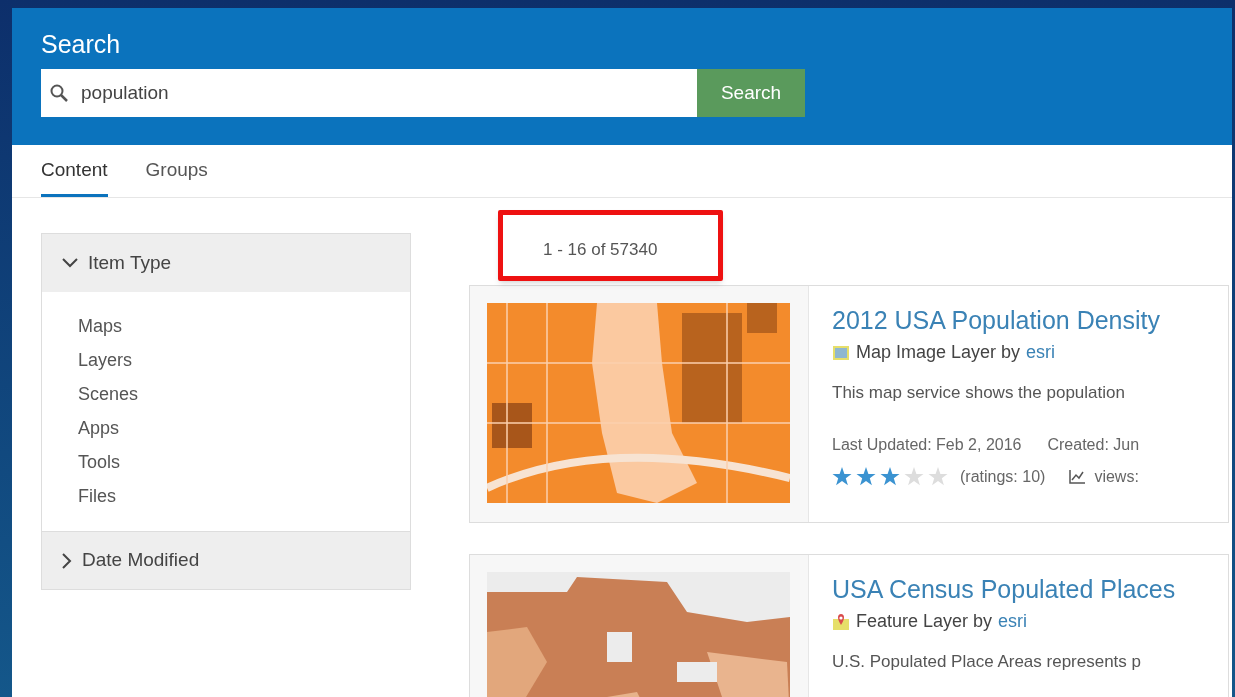  Describe the element at coordinates (1003, 476) in the screenshot. I see `ratings-count: (ratings: 10)` at that location.